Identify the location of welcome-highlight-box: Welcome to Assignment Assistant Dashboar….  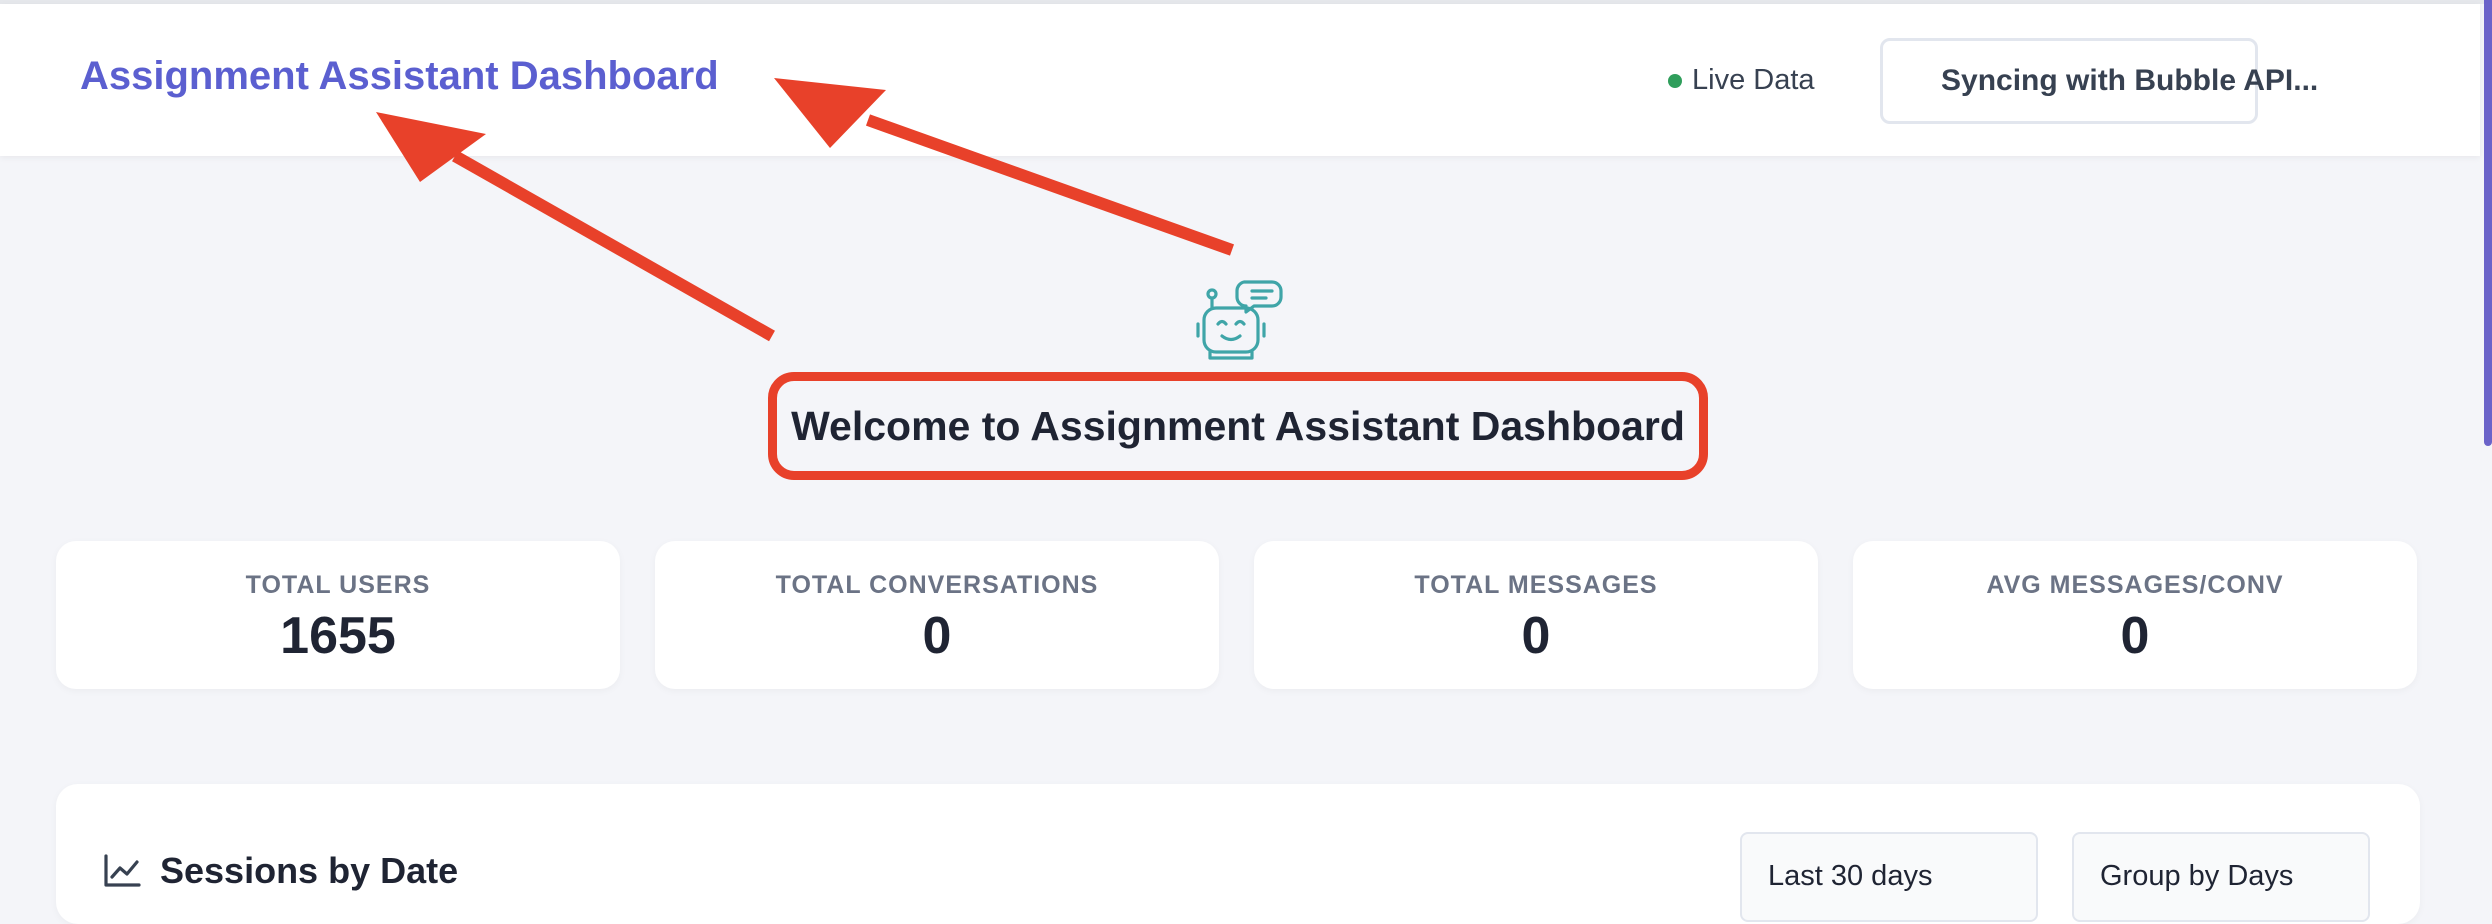
(1238, 426).